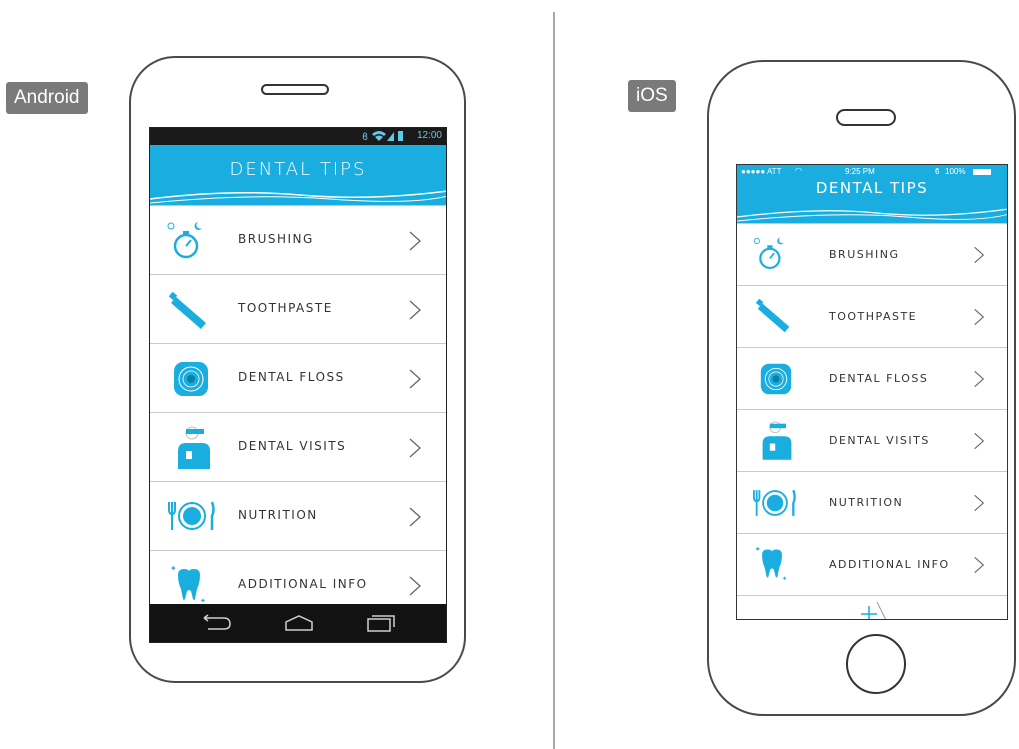 This screenshot has width=1019, height=749. What do you see at coordinates (390, 136) in the screenshot?
I see `signal-icon` at bounding box center [390, 136].